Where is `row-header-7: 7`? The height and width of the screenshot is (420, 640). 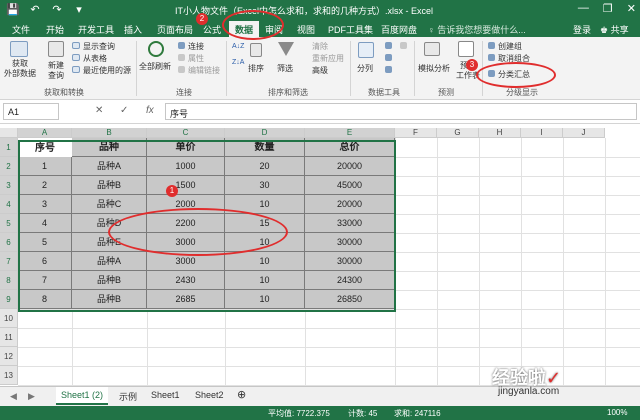
row-header-7: 7 is located at coordinates (9, 261).